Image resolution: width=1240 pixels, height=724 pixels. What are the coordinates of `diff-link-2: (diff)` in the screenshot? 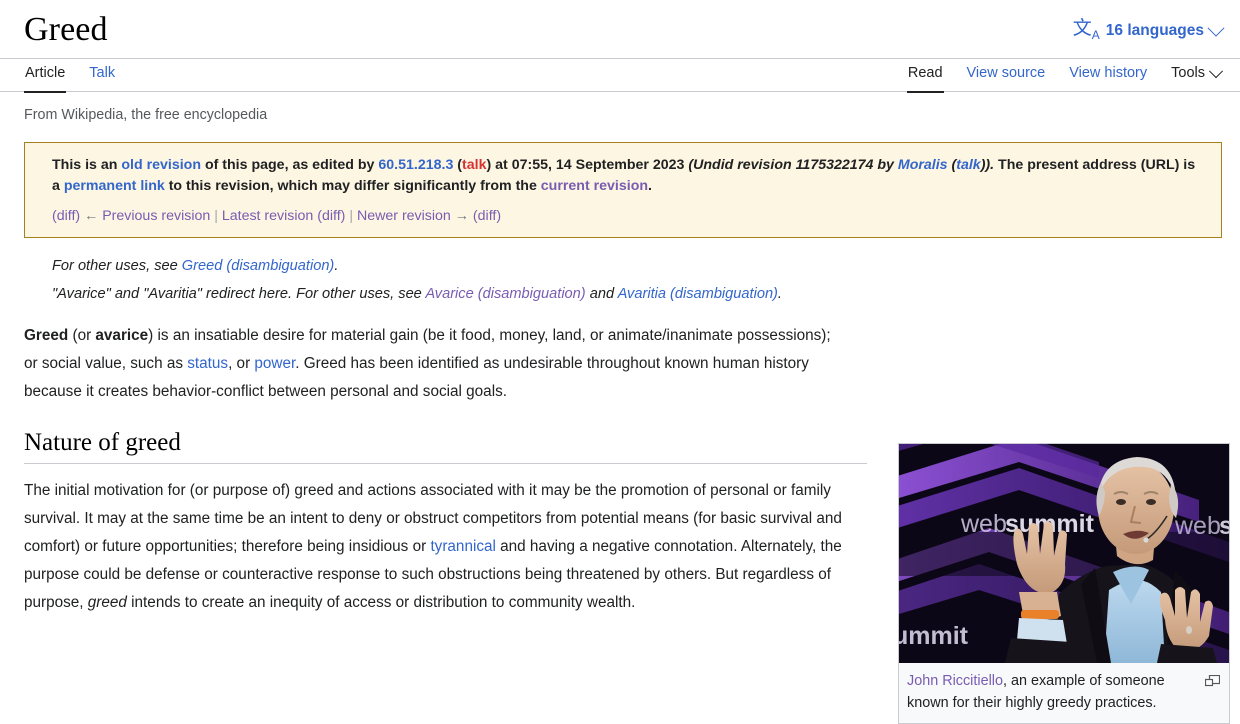 It's located at (331, 216).